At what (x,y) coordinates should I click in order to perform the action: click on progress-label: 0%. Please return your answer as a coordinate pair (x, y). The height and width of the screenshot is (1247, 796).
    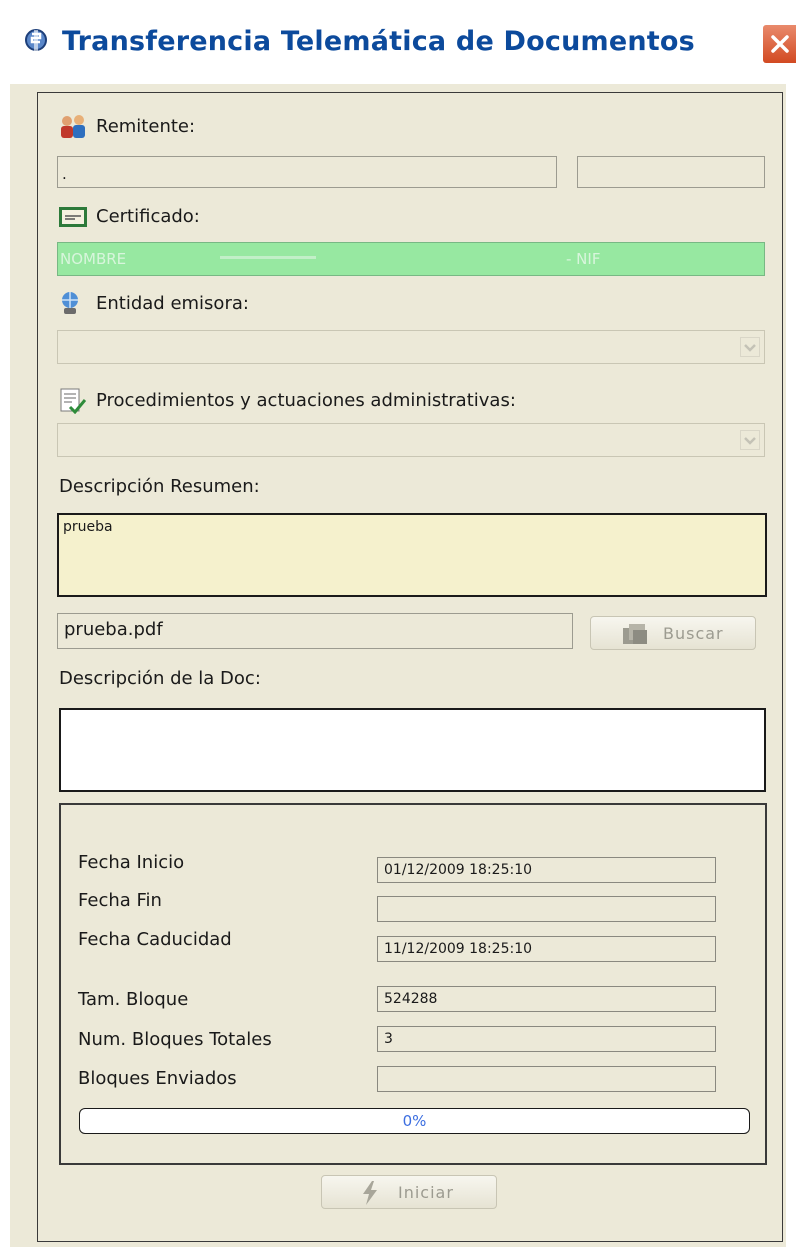
    Looking at the image, I should click on (414, 1121).